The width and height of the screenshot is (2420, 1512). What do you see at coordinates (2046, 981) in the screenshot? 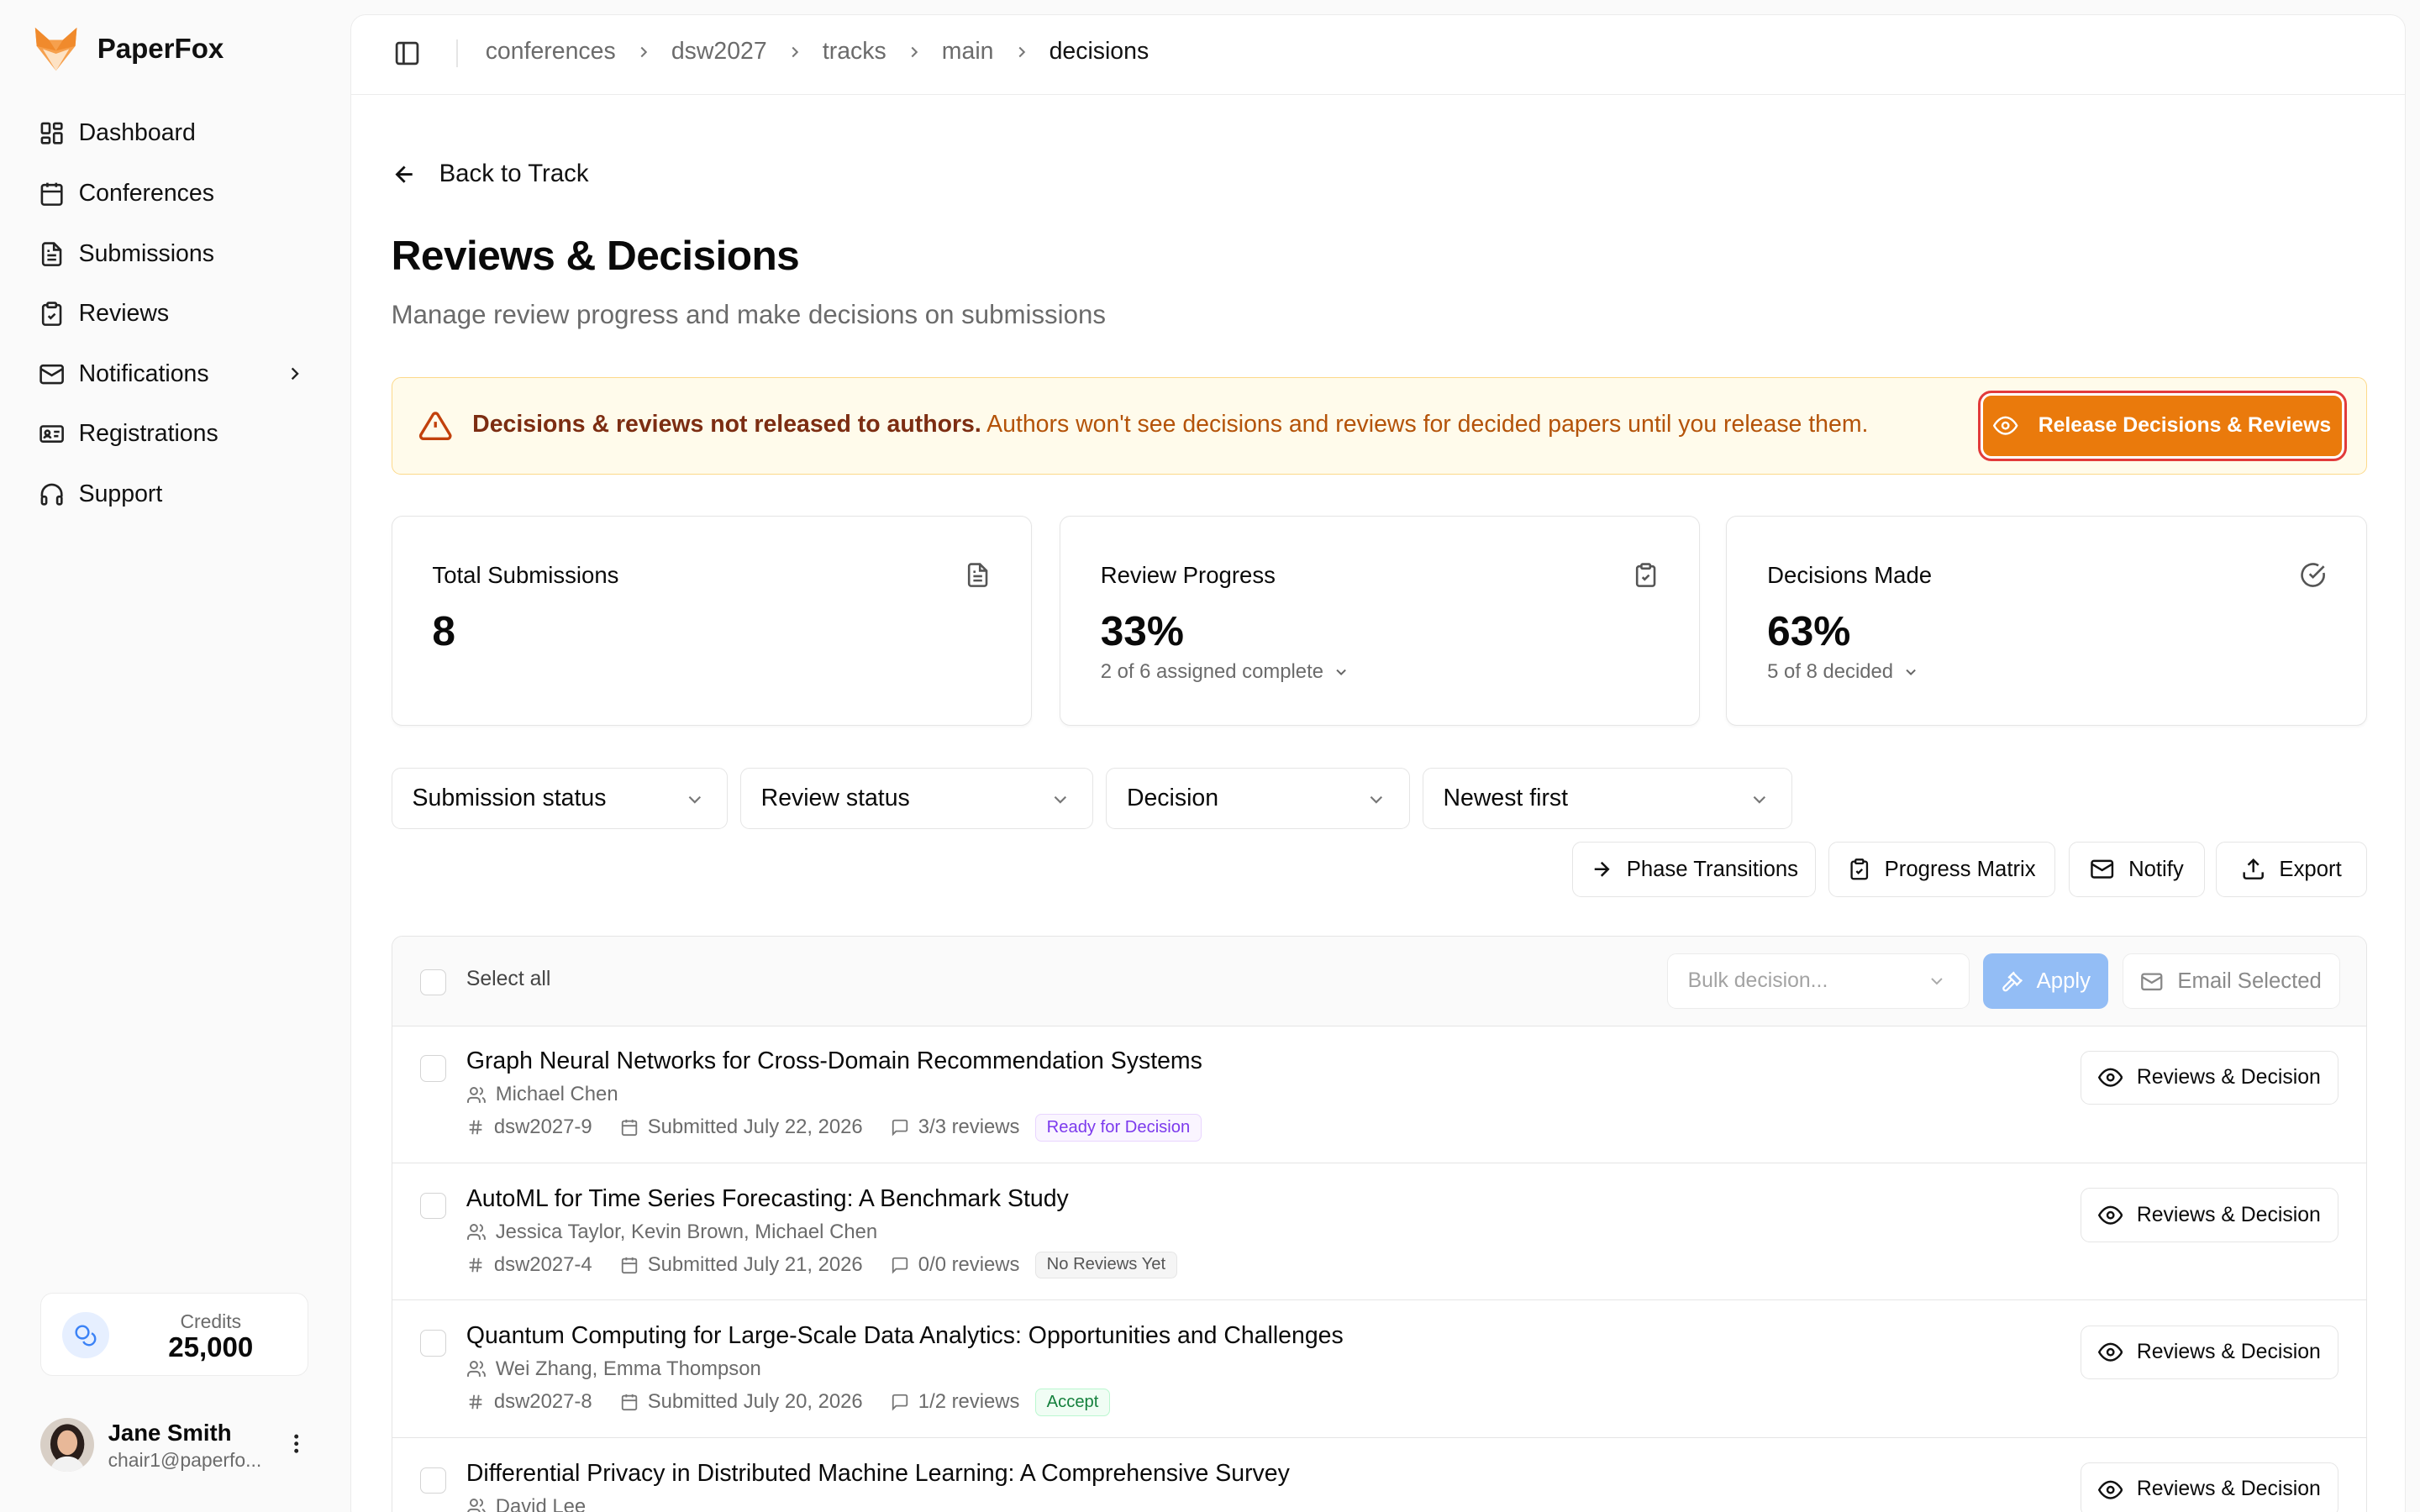
I see `apply-button: Apply` at bounding box center [2046, 981].